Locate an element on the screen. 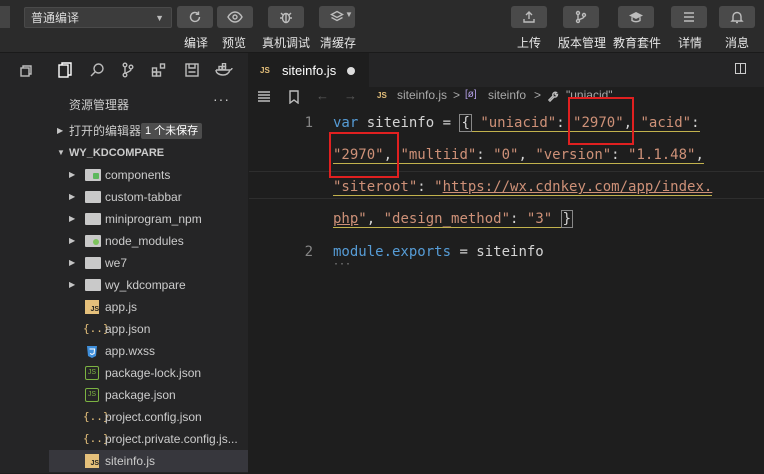 The height and width of the screenshot is (474, 764). upload-icon is located at coordinates (529, 17).